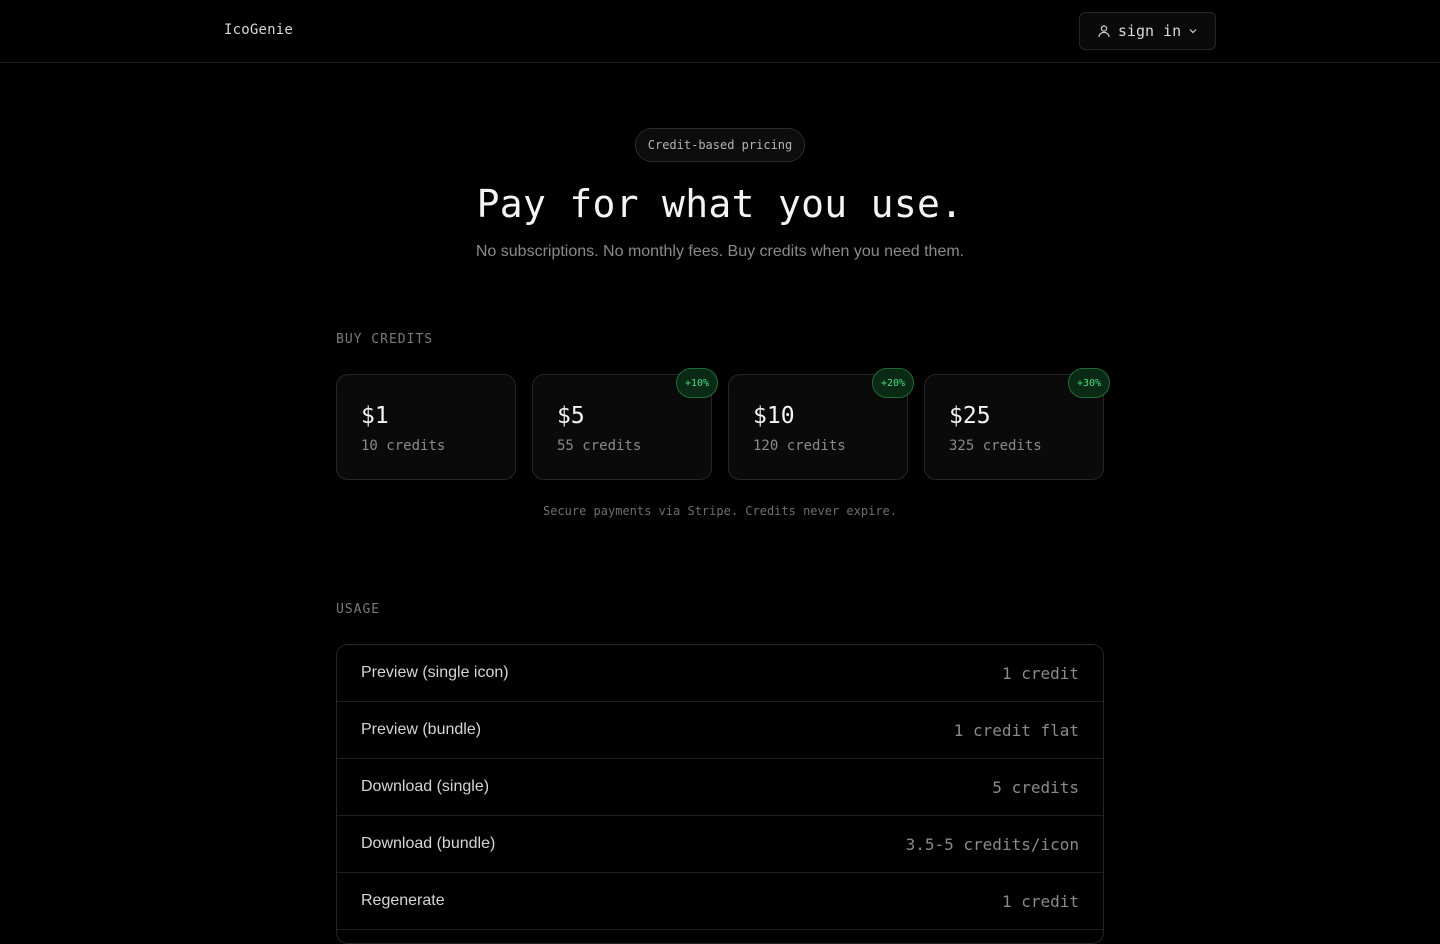  Describe the element at coordinates (799, 446) in the screenshot. I see `package-credits: 120 credits` at that location.